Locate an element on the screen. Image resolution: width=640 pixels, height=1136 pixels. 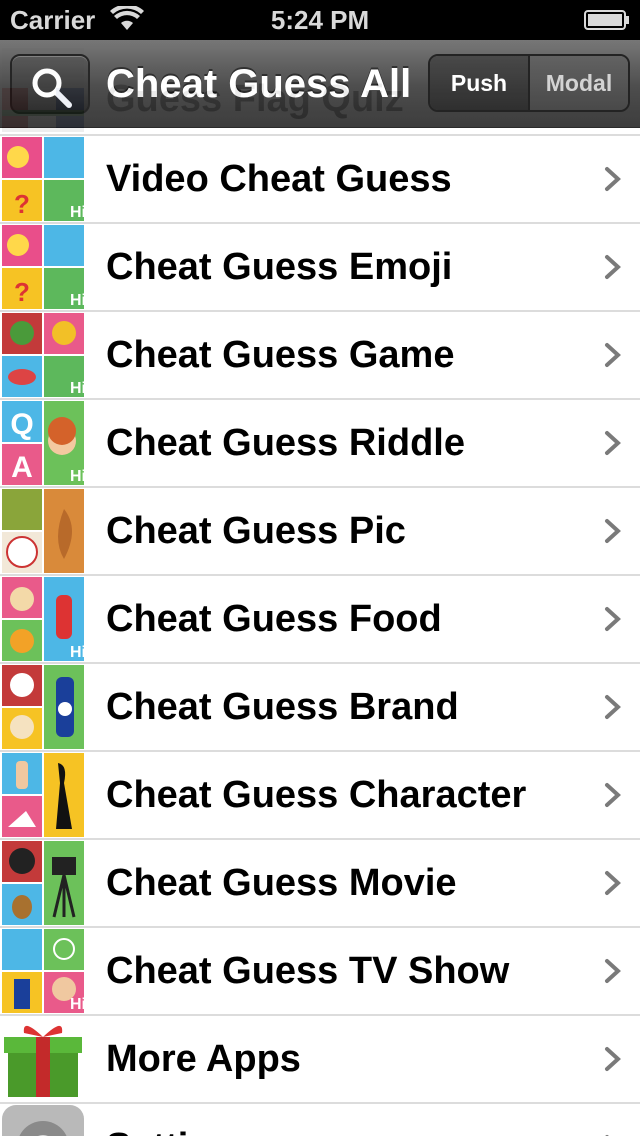
list-item-label: Cheat Guess Character is located at coordinates (316, 795).